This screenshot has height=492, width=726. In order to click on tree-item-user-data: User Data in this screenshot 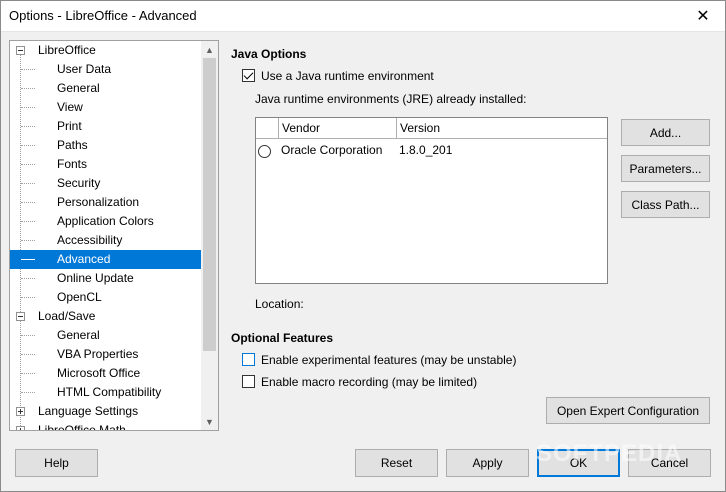, I will do `click(106, 69)`.